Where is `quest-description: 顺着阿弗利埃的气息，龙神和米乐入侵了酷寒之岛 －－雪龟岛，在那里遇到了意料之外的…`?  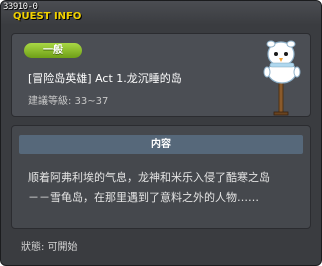 quest-description: 顺着阿弗利埃的气息，龙神和米乐入侵了酷寒之岛 －－雪龟岛，在那里遇到了意料之外的… is located at coordinates (168, 188).